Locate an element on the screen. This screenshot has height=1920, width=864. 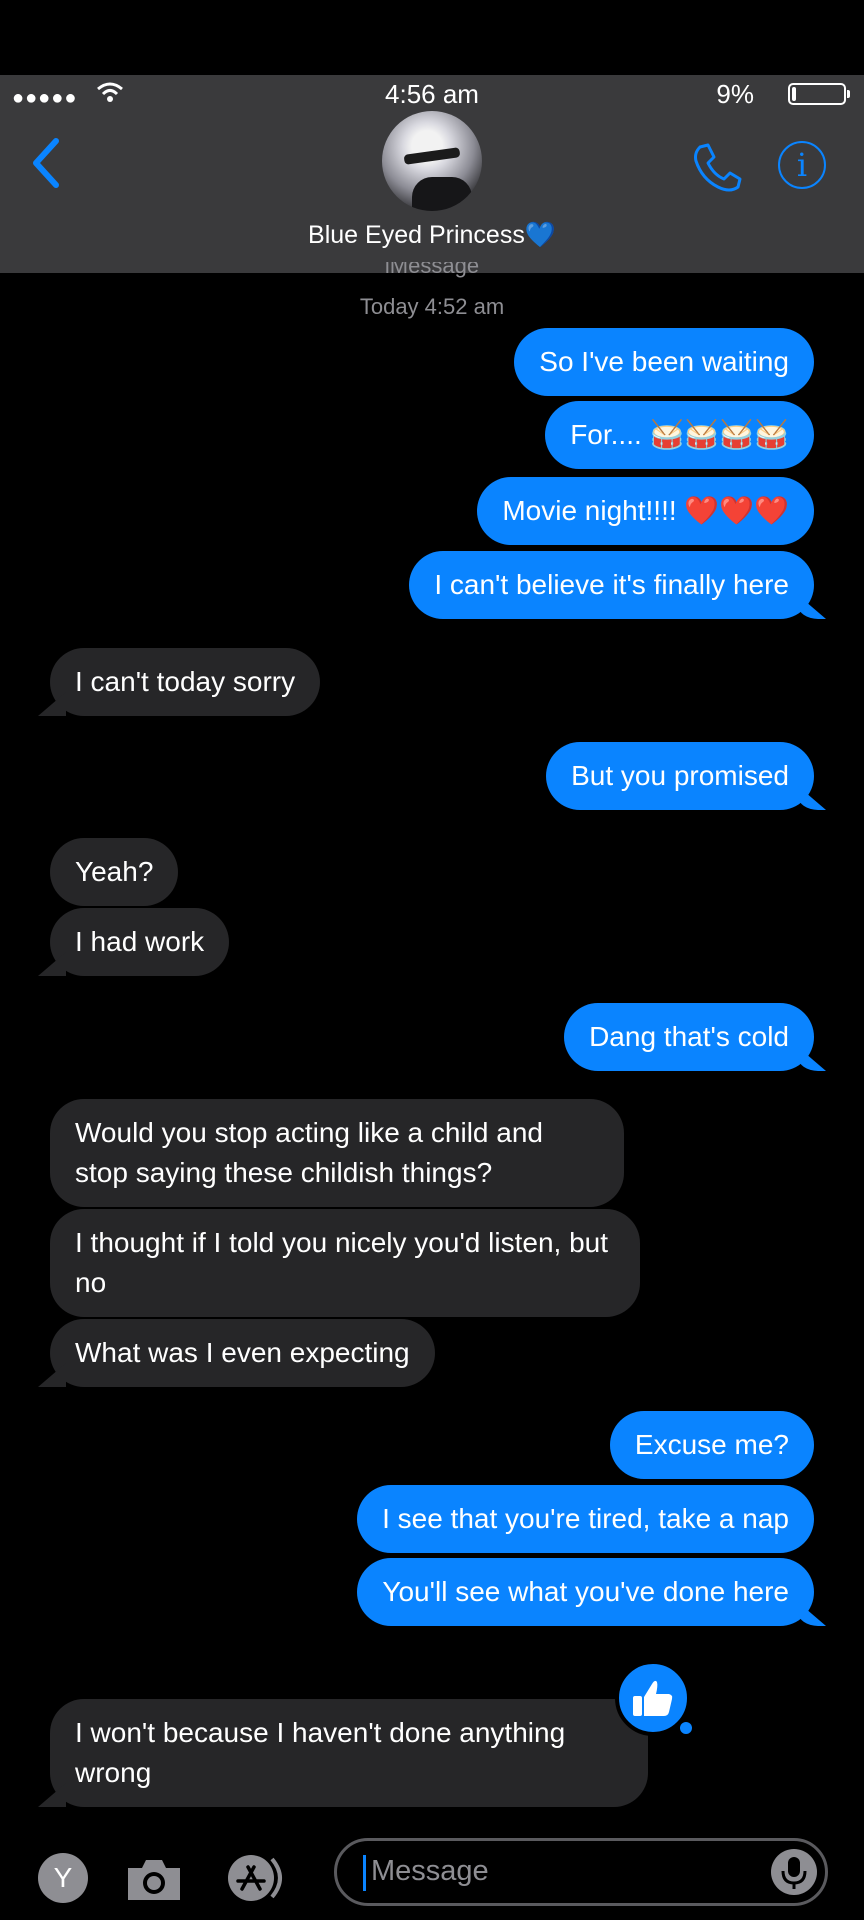
microphone-button is located at coordinates (794, 1872).